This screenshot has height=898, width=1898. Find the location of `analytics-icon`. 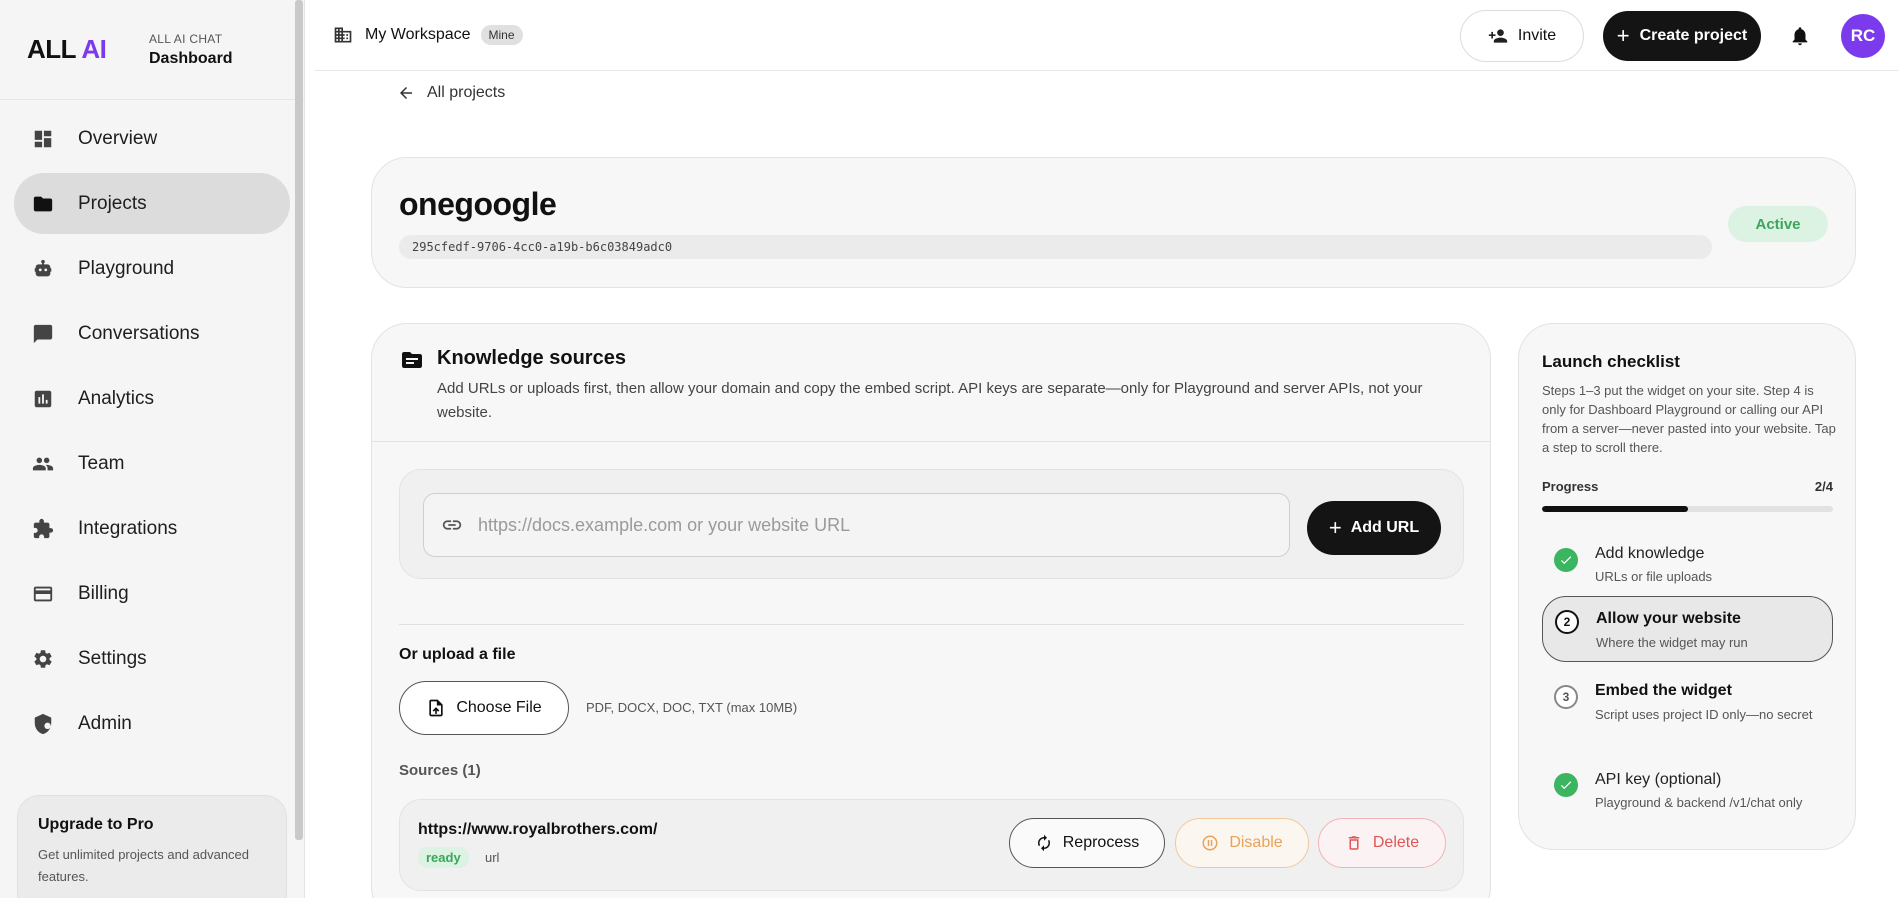

analytics-icon is located at coordinates (43, 399).